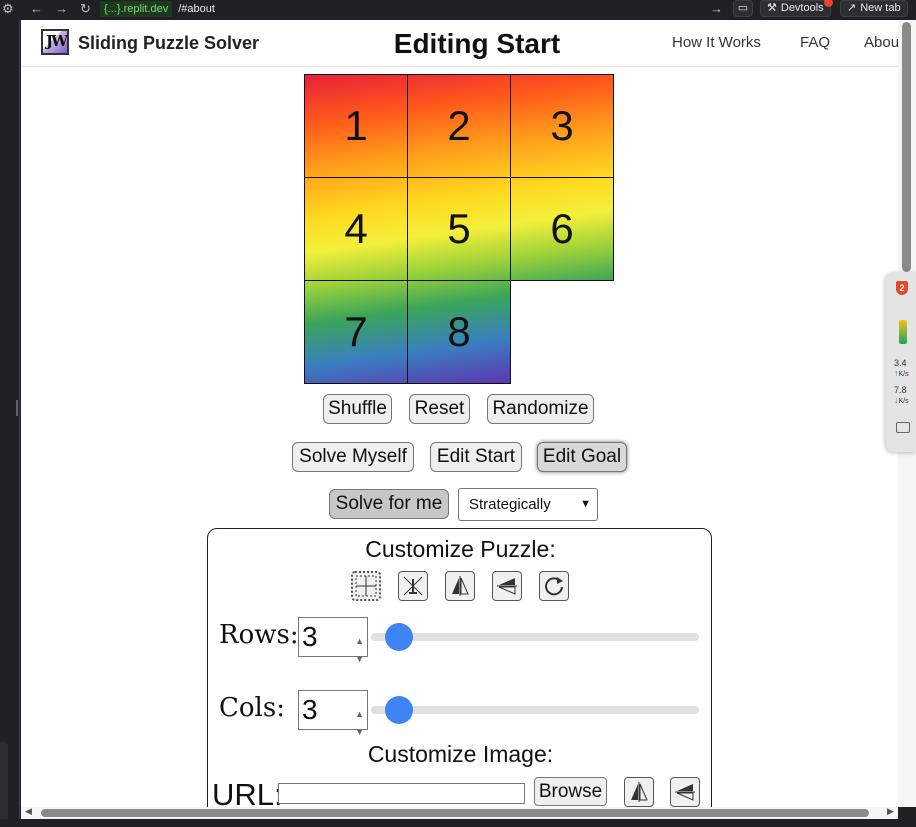 This screenshot has width=916, height=827. Describe the element at coordinates (890, 811) in the screenshot. I see `scroll-right-icon: ▶` at that location.